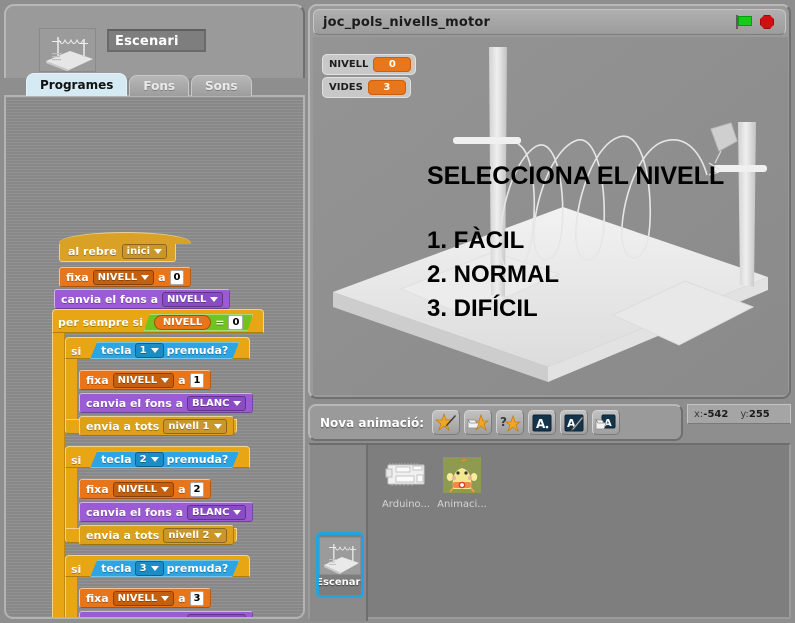 This screenshot has height=623, width=795. I want to click on set-label: fixa, so click(77, 277).